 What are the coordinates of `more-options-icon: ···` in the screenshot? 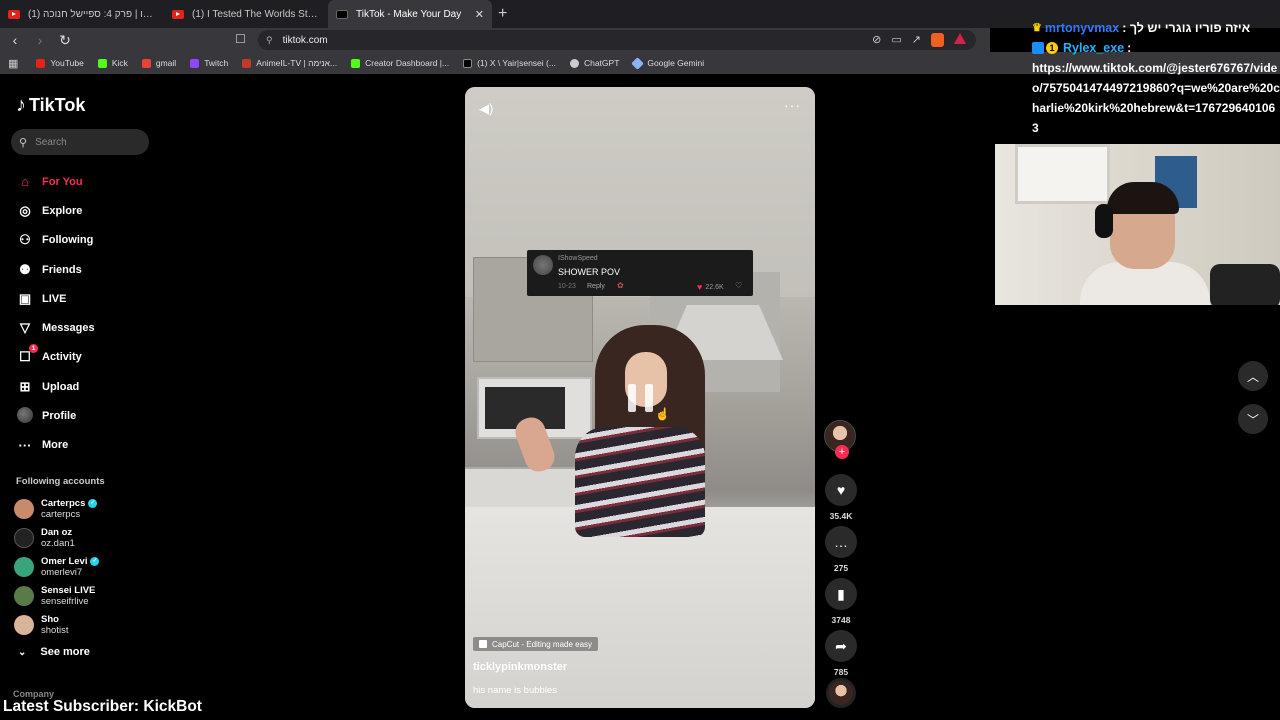 It's located at (792, 105).